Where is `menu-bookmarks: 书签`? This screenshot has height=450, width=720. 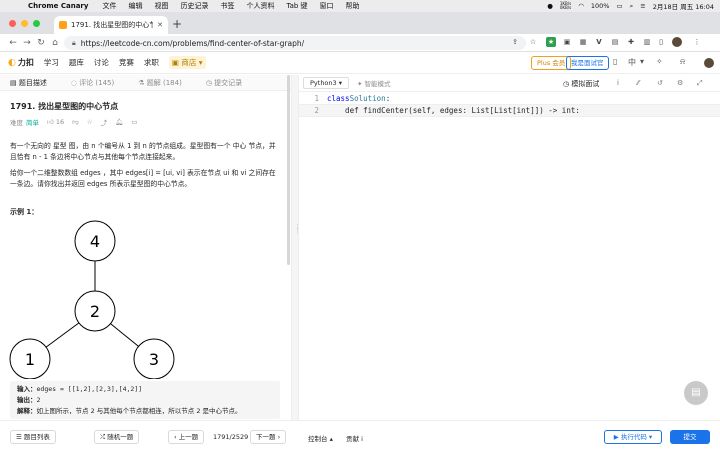 menu-bookmarks: 书签 is located at coordinates (227, 6).